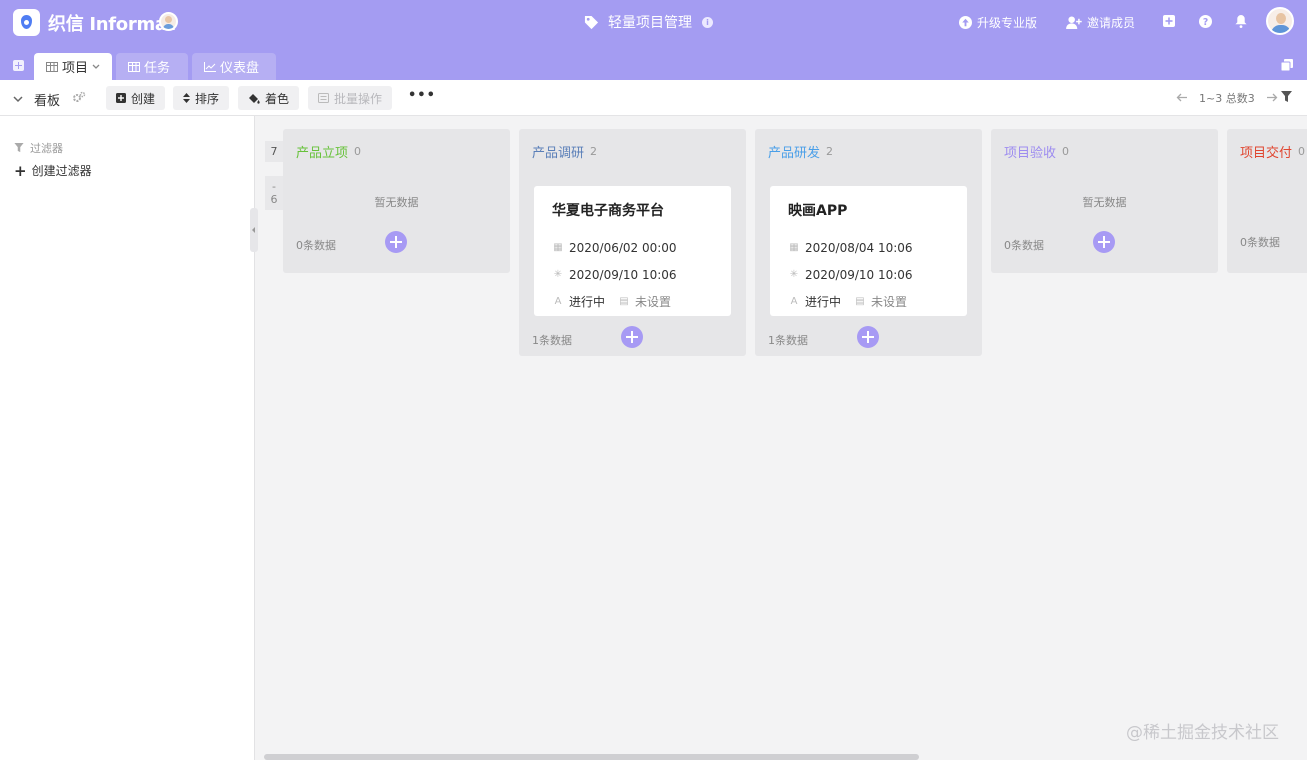  Describe the element at coordinates (210, 66) in the screenshot. I see `line-chart-icon` at that location.